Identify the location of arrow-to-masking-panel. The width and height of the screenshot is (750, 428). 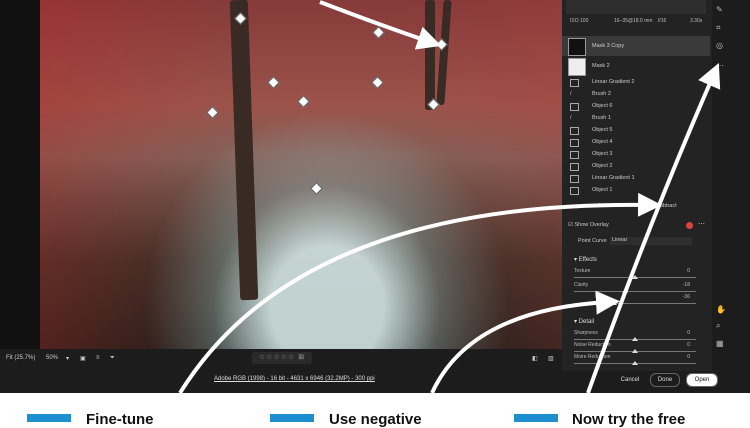
(653, 228).